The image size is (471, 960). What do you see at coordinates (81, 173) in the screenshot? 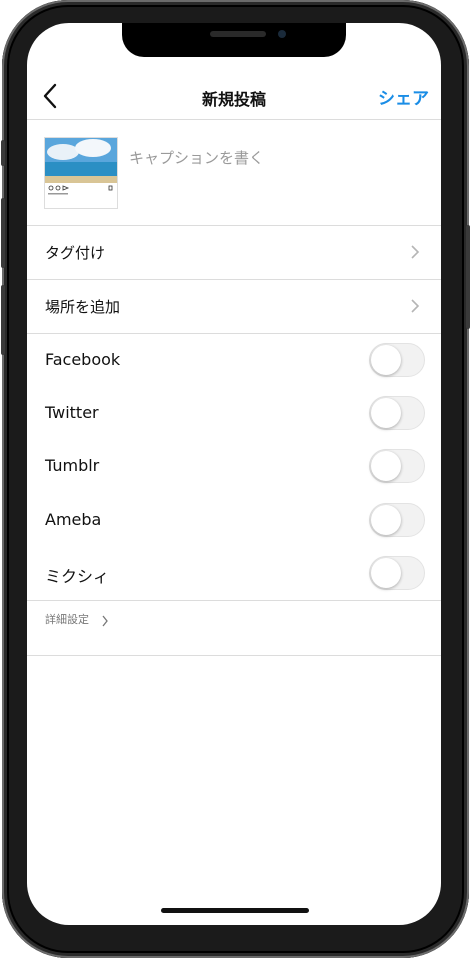
I see `post-thumbnail` at bounding box center [81, 173].